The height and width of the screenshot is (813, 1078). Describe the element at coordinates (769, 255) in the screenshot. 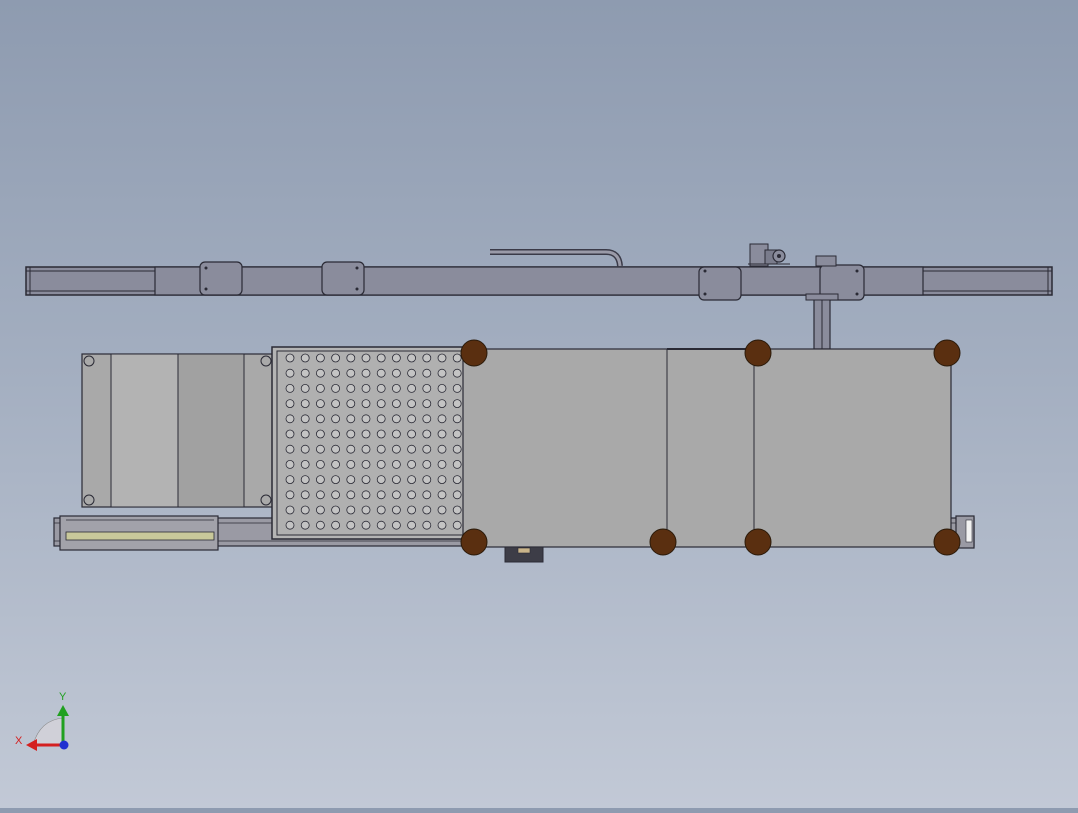

I see `motor-unit` at that location.